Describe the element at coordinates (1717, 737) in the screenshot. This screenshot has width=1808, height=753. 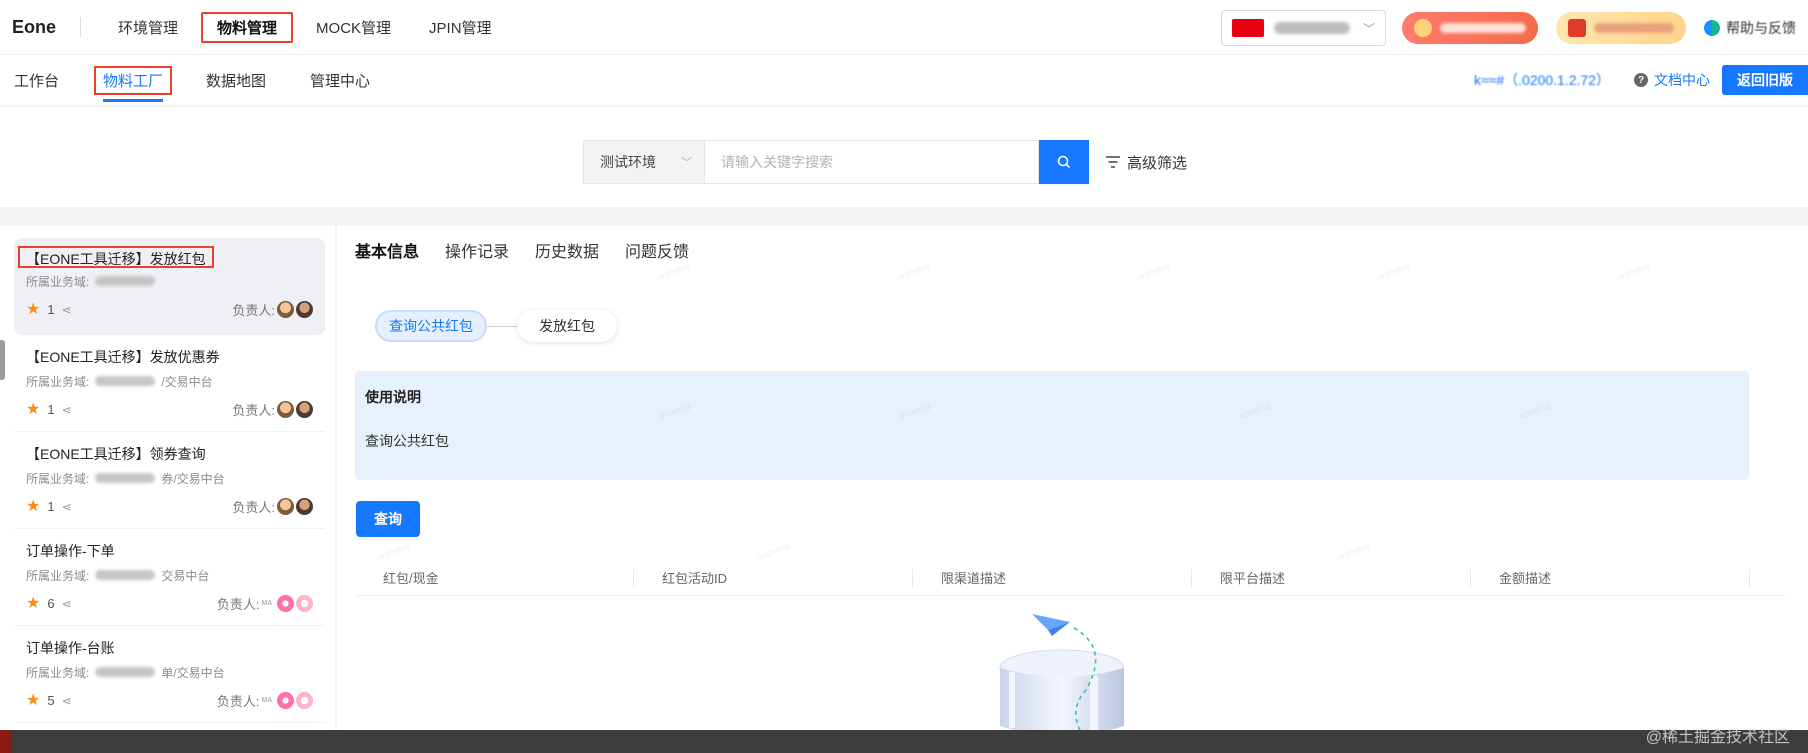
I see `footer-watermark: @稀土掘金技术社区` at that location.